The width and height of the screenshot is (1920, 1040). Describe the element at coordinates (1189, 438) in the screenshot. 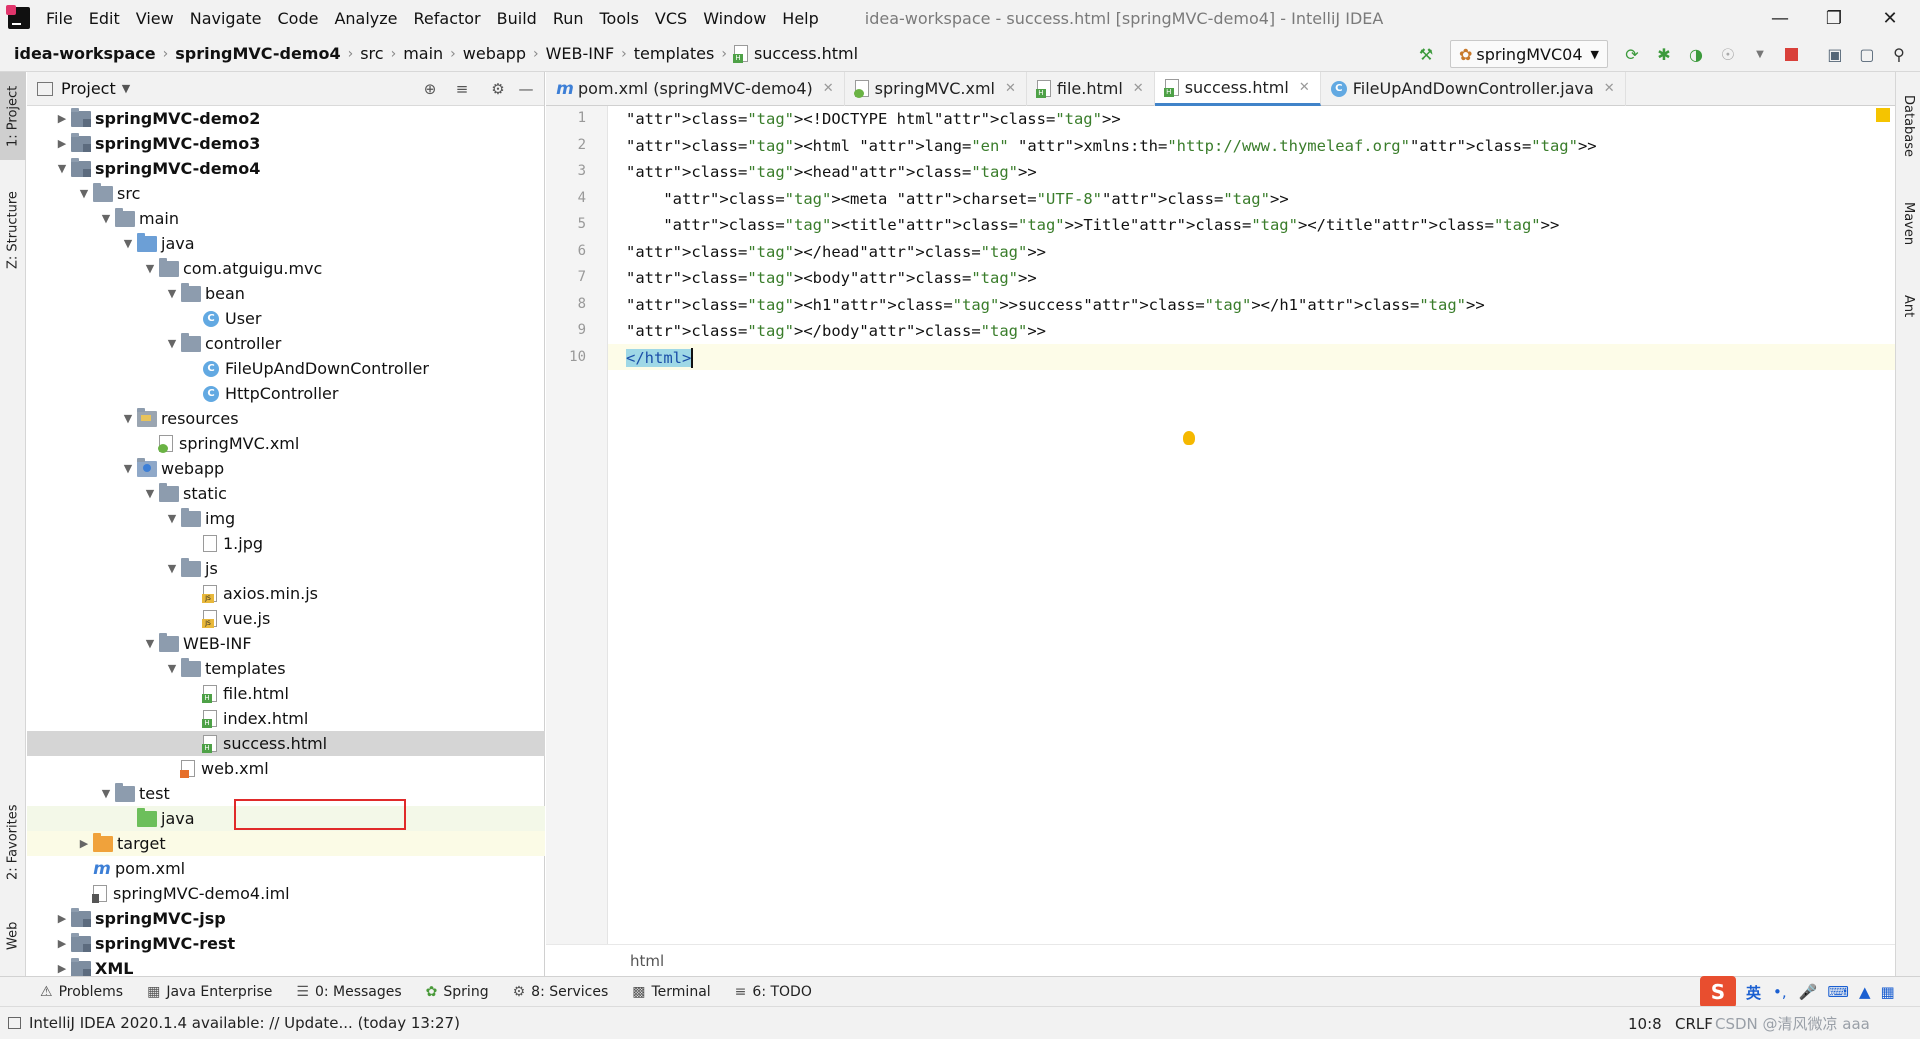

I see `intention-bulb-icon` at that location.